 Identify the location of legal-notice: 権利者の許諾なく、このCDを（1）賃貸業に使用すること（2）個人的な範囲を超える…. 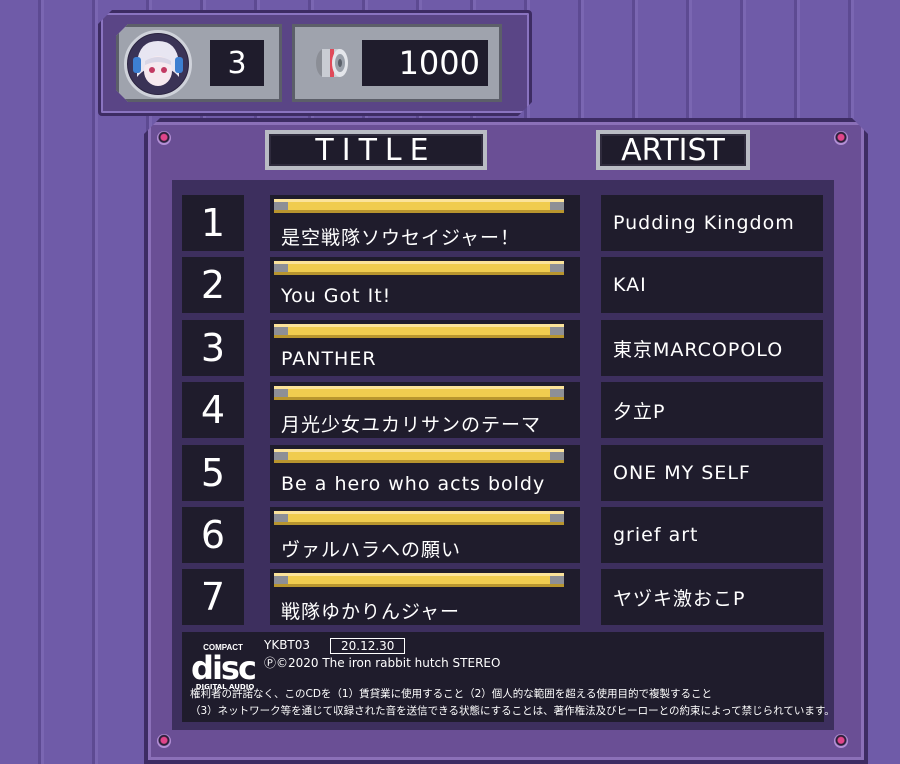
(512, 703).